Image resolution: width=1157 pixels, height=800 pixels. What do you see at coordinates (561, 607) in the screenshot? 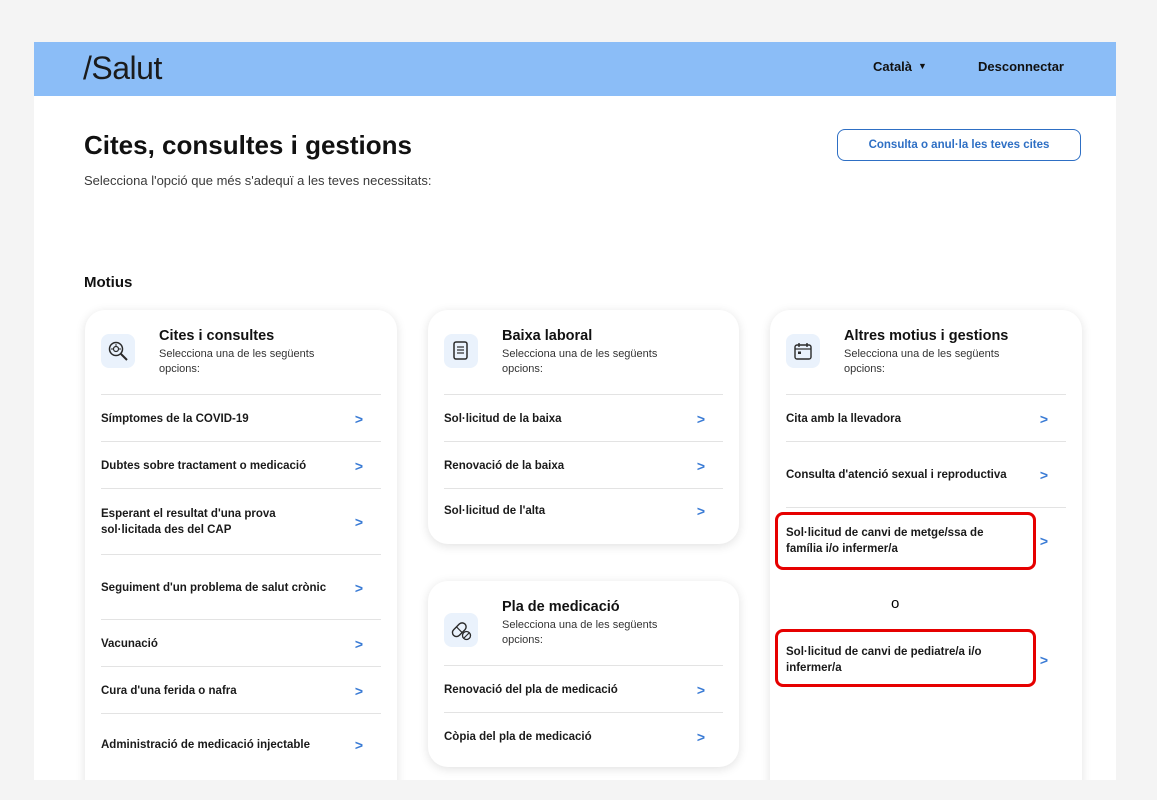
I see `card-title: Pla de medicació` at bounding box center [561, 607].